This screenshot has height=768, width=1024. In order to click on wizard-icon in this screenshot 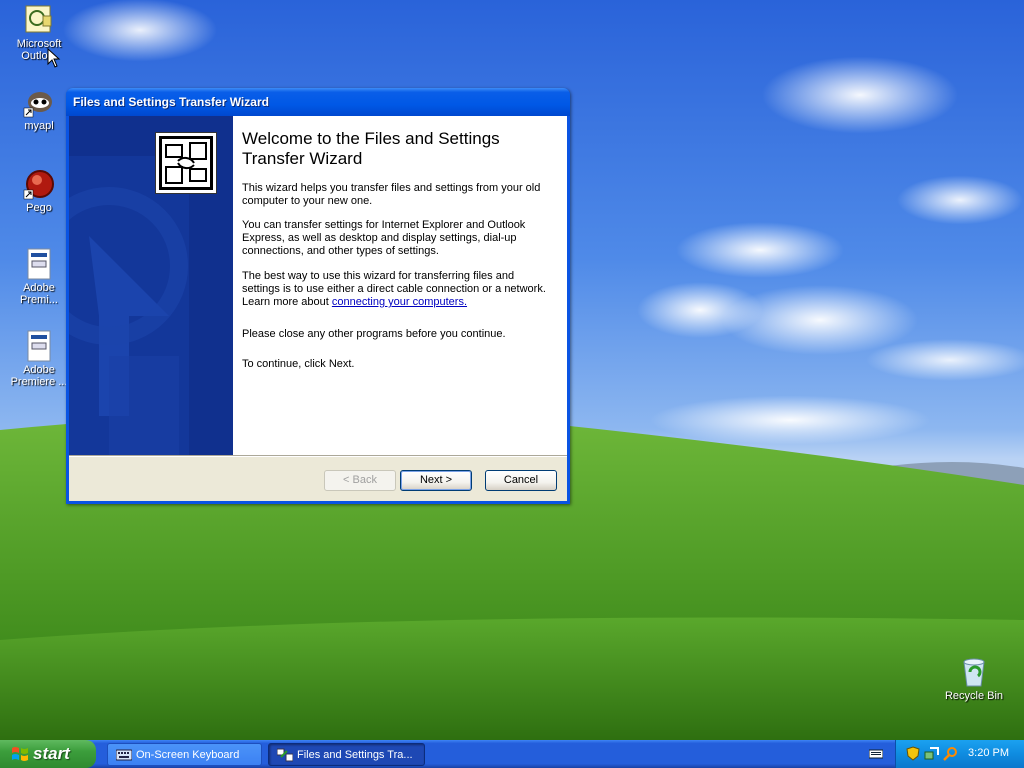, I will do `click(285, 755)`.